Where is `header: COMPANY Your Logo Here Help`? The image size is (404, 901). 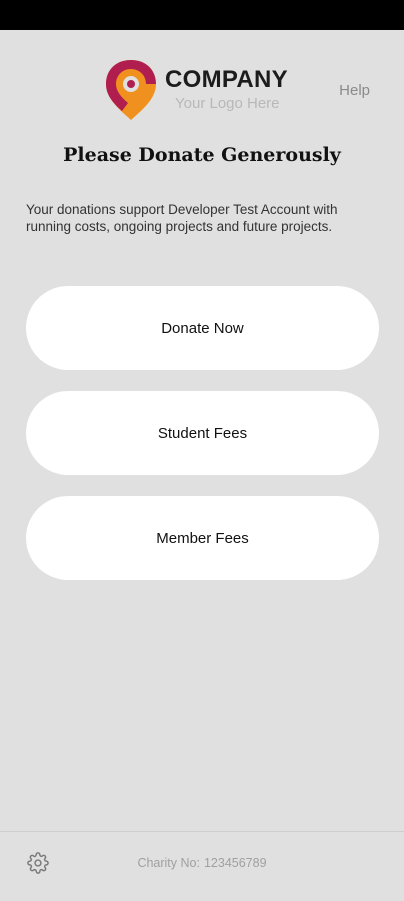
header: COMPANY Your Logo Here Help is located at coordinates (202, 85).